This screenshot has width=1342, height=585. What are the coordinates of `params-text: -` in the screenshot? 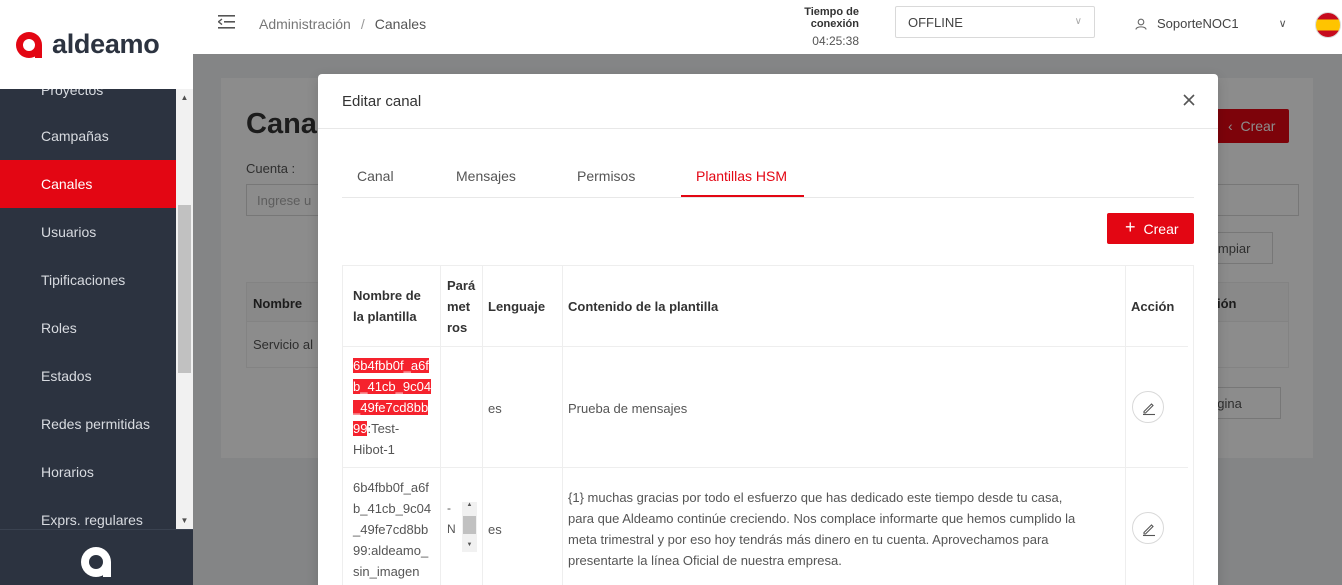 It's located at (449, 508).